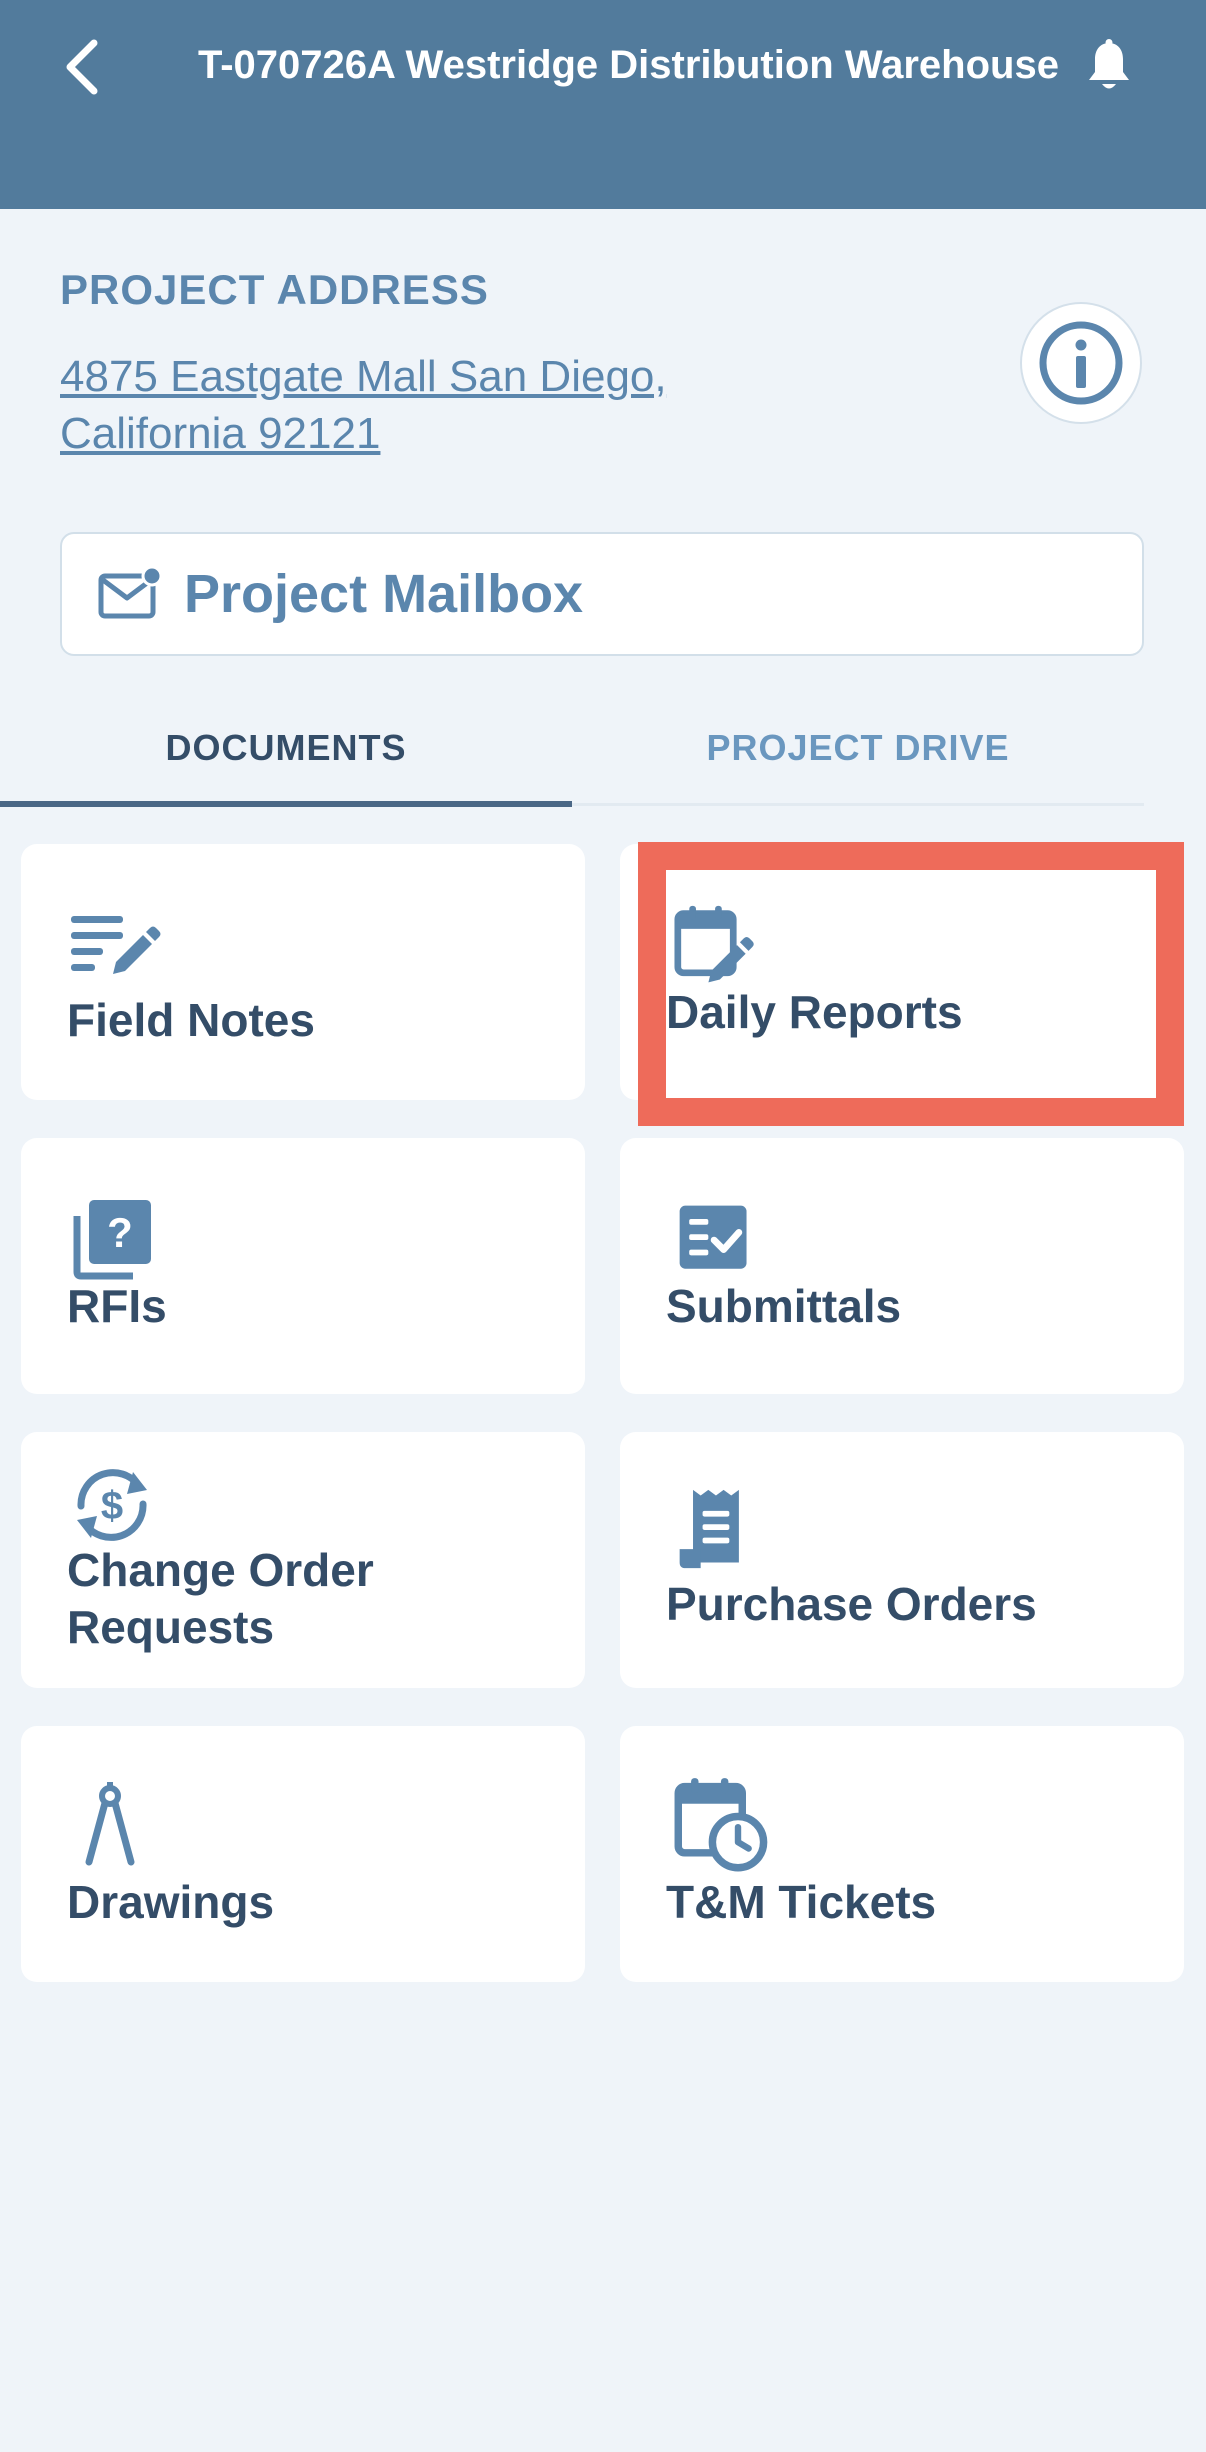 The height and width of the screenshot is (2452, 1206). What do you see at coordinates (384, 594) in the screenshot?
I see `project-mailbox-label: Project Mailbox` at bounding box center [384, 594].